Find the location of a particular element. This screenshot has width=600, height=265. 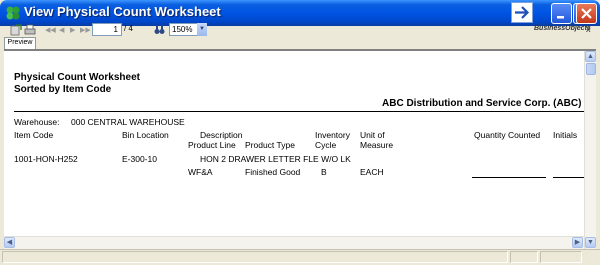

window-title: View Physical Count Worksheet is located at coordinates (122, 11).